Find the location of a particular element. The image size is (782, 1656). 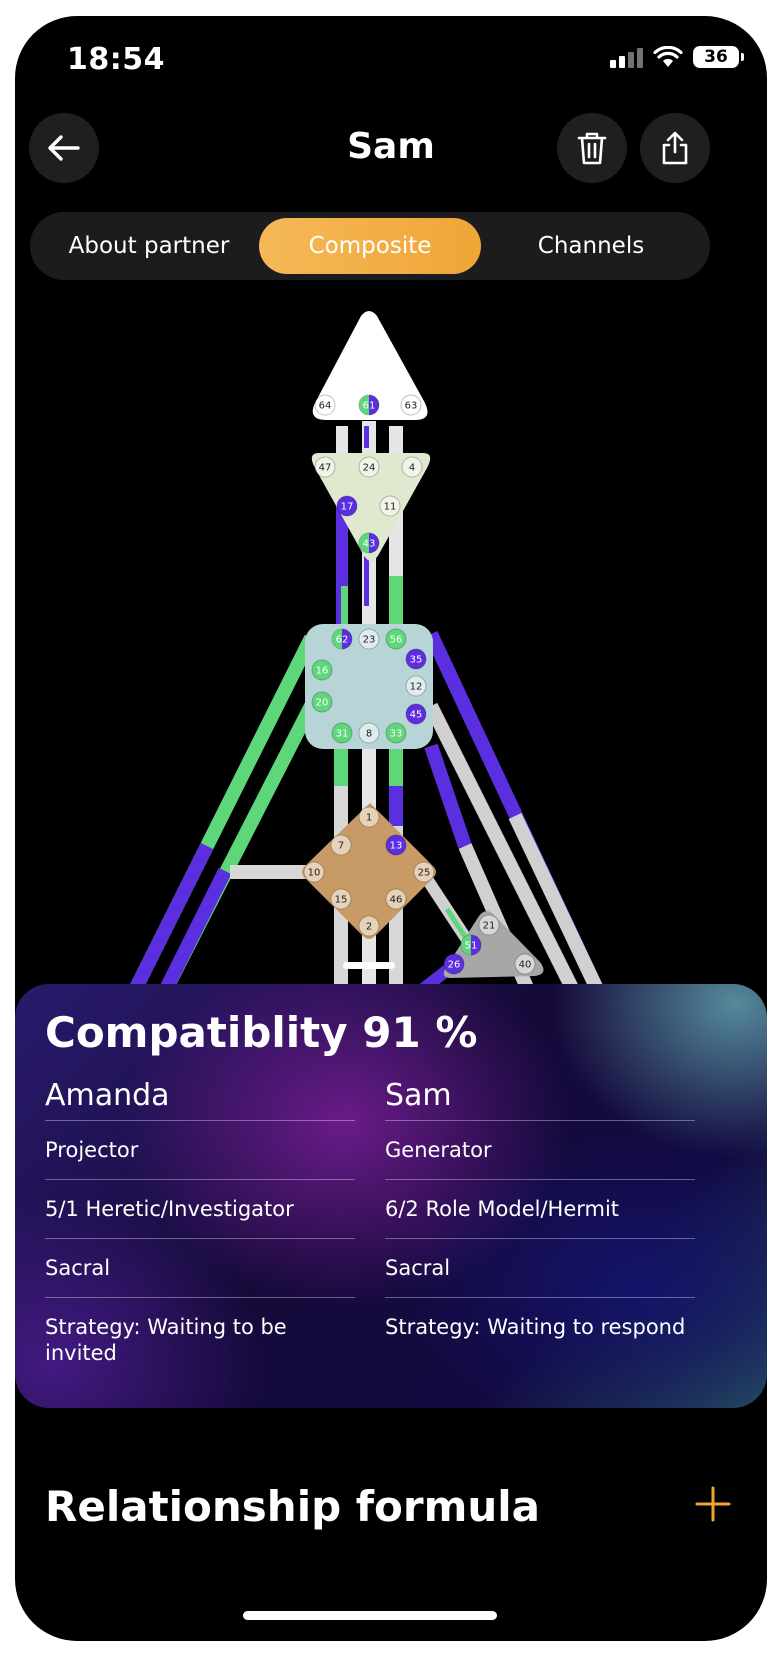

gate-17: 17 is located at coordinates (347, 506).